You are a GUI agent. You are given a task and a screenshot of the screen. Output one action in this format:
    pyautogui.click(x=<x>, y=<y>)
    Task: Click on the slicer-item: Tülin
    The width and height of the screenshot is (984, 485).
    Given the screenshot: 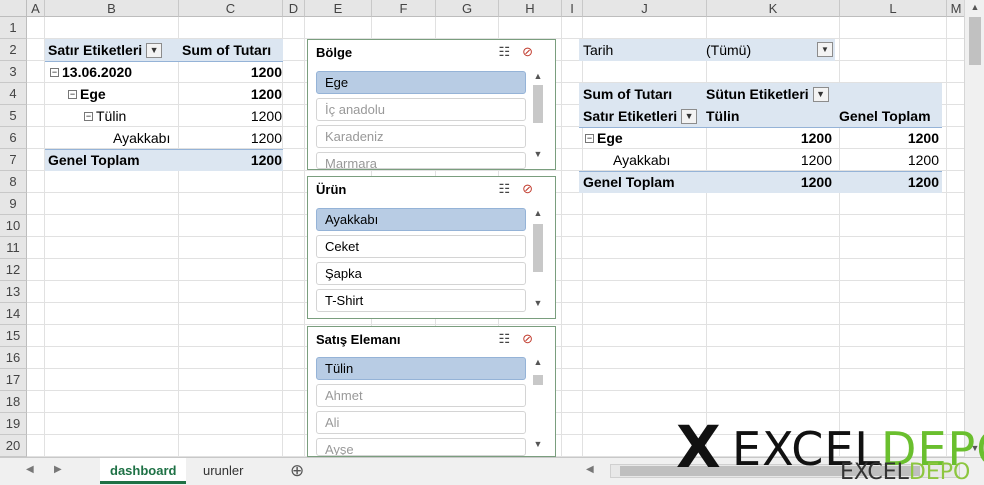 What is the action you would take?
    pyautogui.click(x=421, y=368)
    